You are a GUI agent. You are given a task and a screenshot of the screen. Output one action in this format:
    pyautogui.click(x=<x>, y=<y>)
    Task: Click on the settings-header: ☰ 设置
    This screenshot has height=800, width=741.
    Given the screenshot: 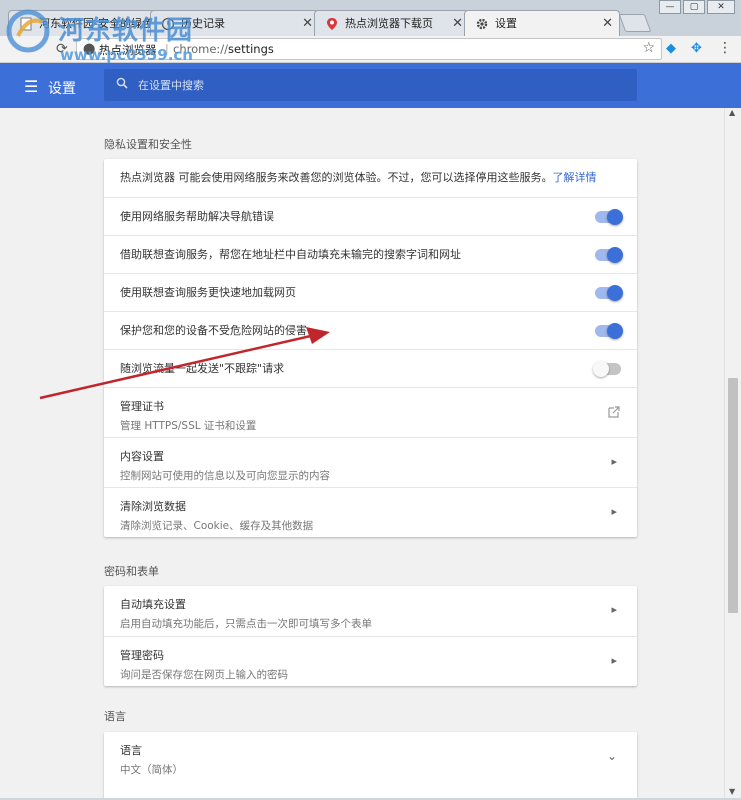 What is the action you would take?
    pyautogui.click(x=370, y=85)
    